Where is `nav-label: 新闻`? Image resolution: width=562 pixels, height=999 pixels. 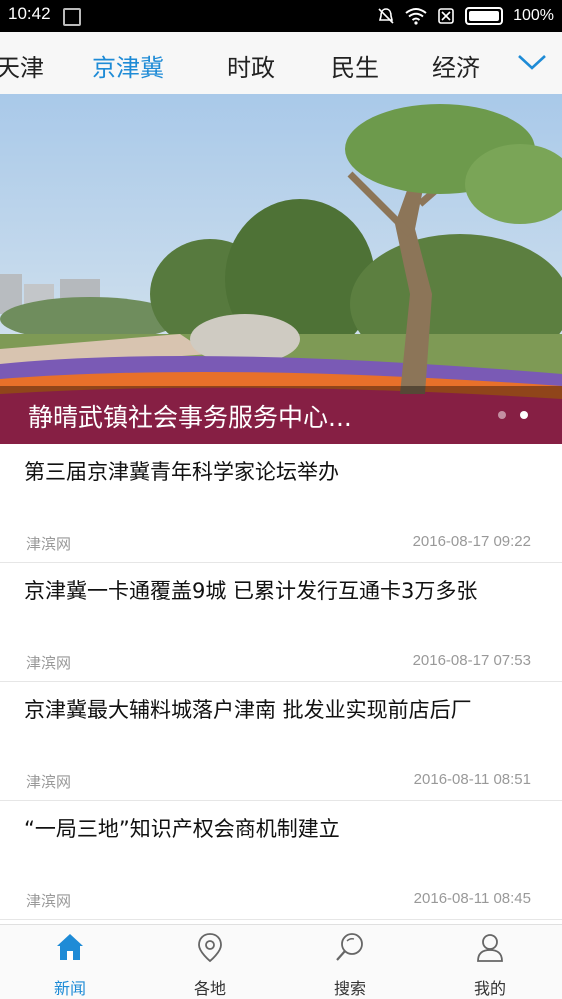 nav-label: 新闻 is located at coordinates (69, 988).